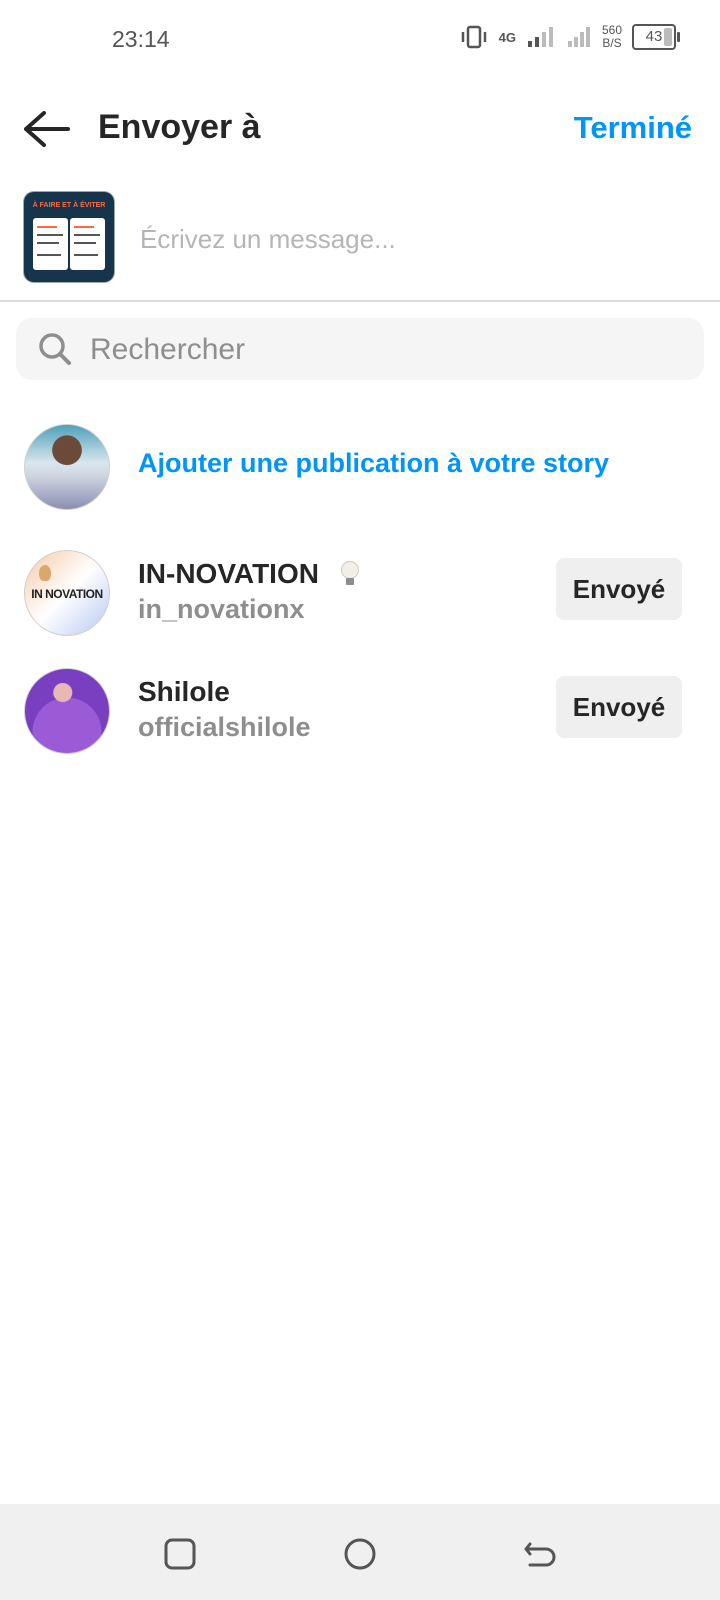  Describe the element at coordinates (380, 350) in the screenshot. I see `search-input` at that location.